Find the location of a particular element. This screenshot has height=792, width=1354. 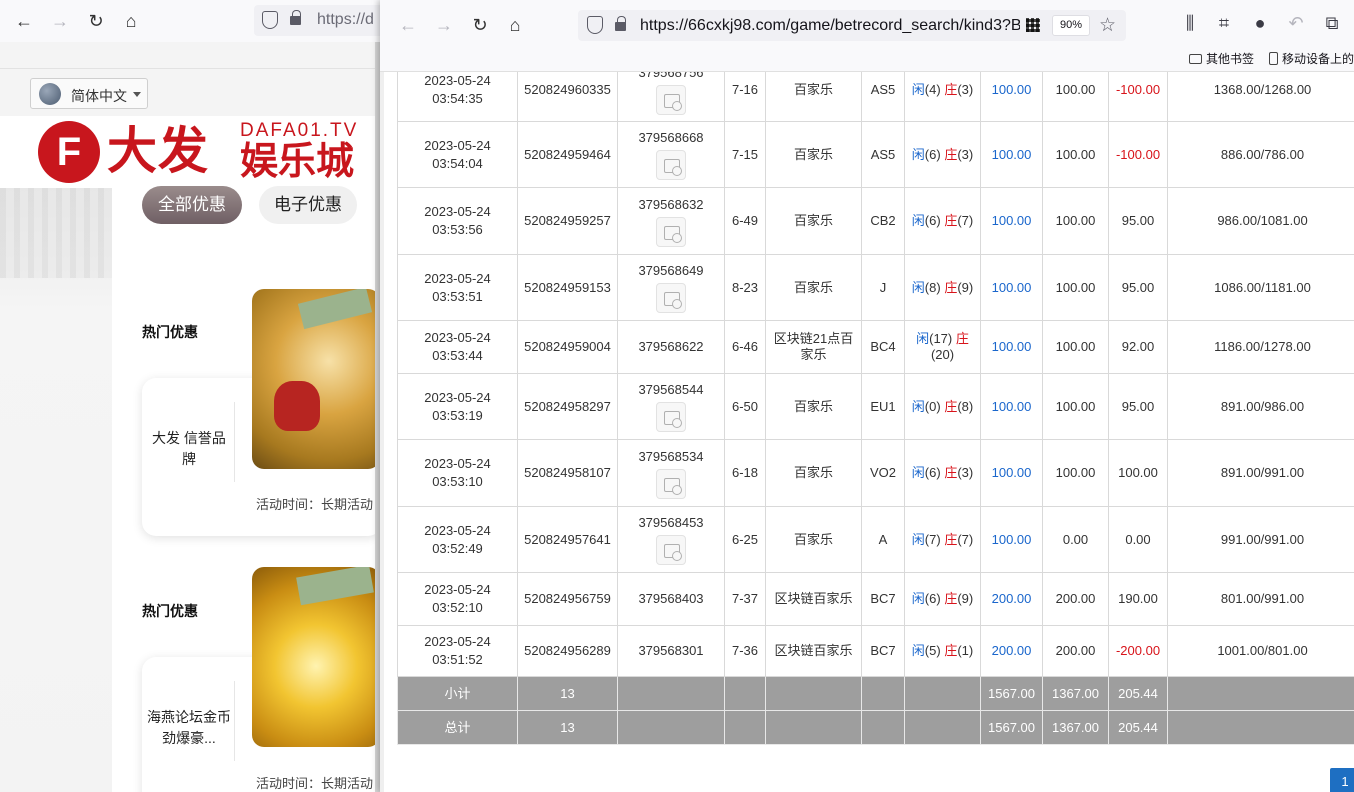

game-id-cell: 379568649 is located at coordinates (671, 287).